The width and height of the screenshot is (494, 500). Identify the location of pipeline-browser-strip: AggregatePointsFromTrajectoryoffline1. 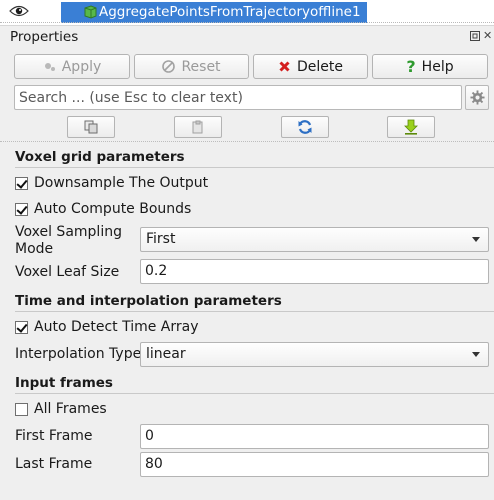
(247, 13).